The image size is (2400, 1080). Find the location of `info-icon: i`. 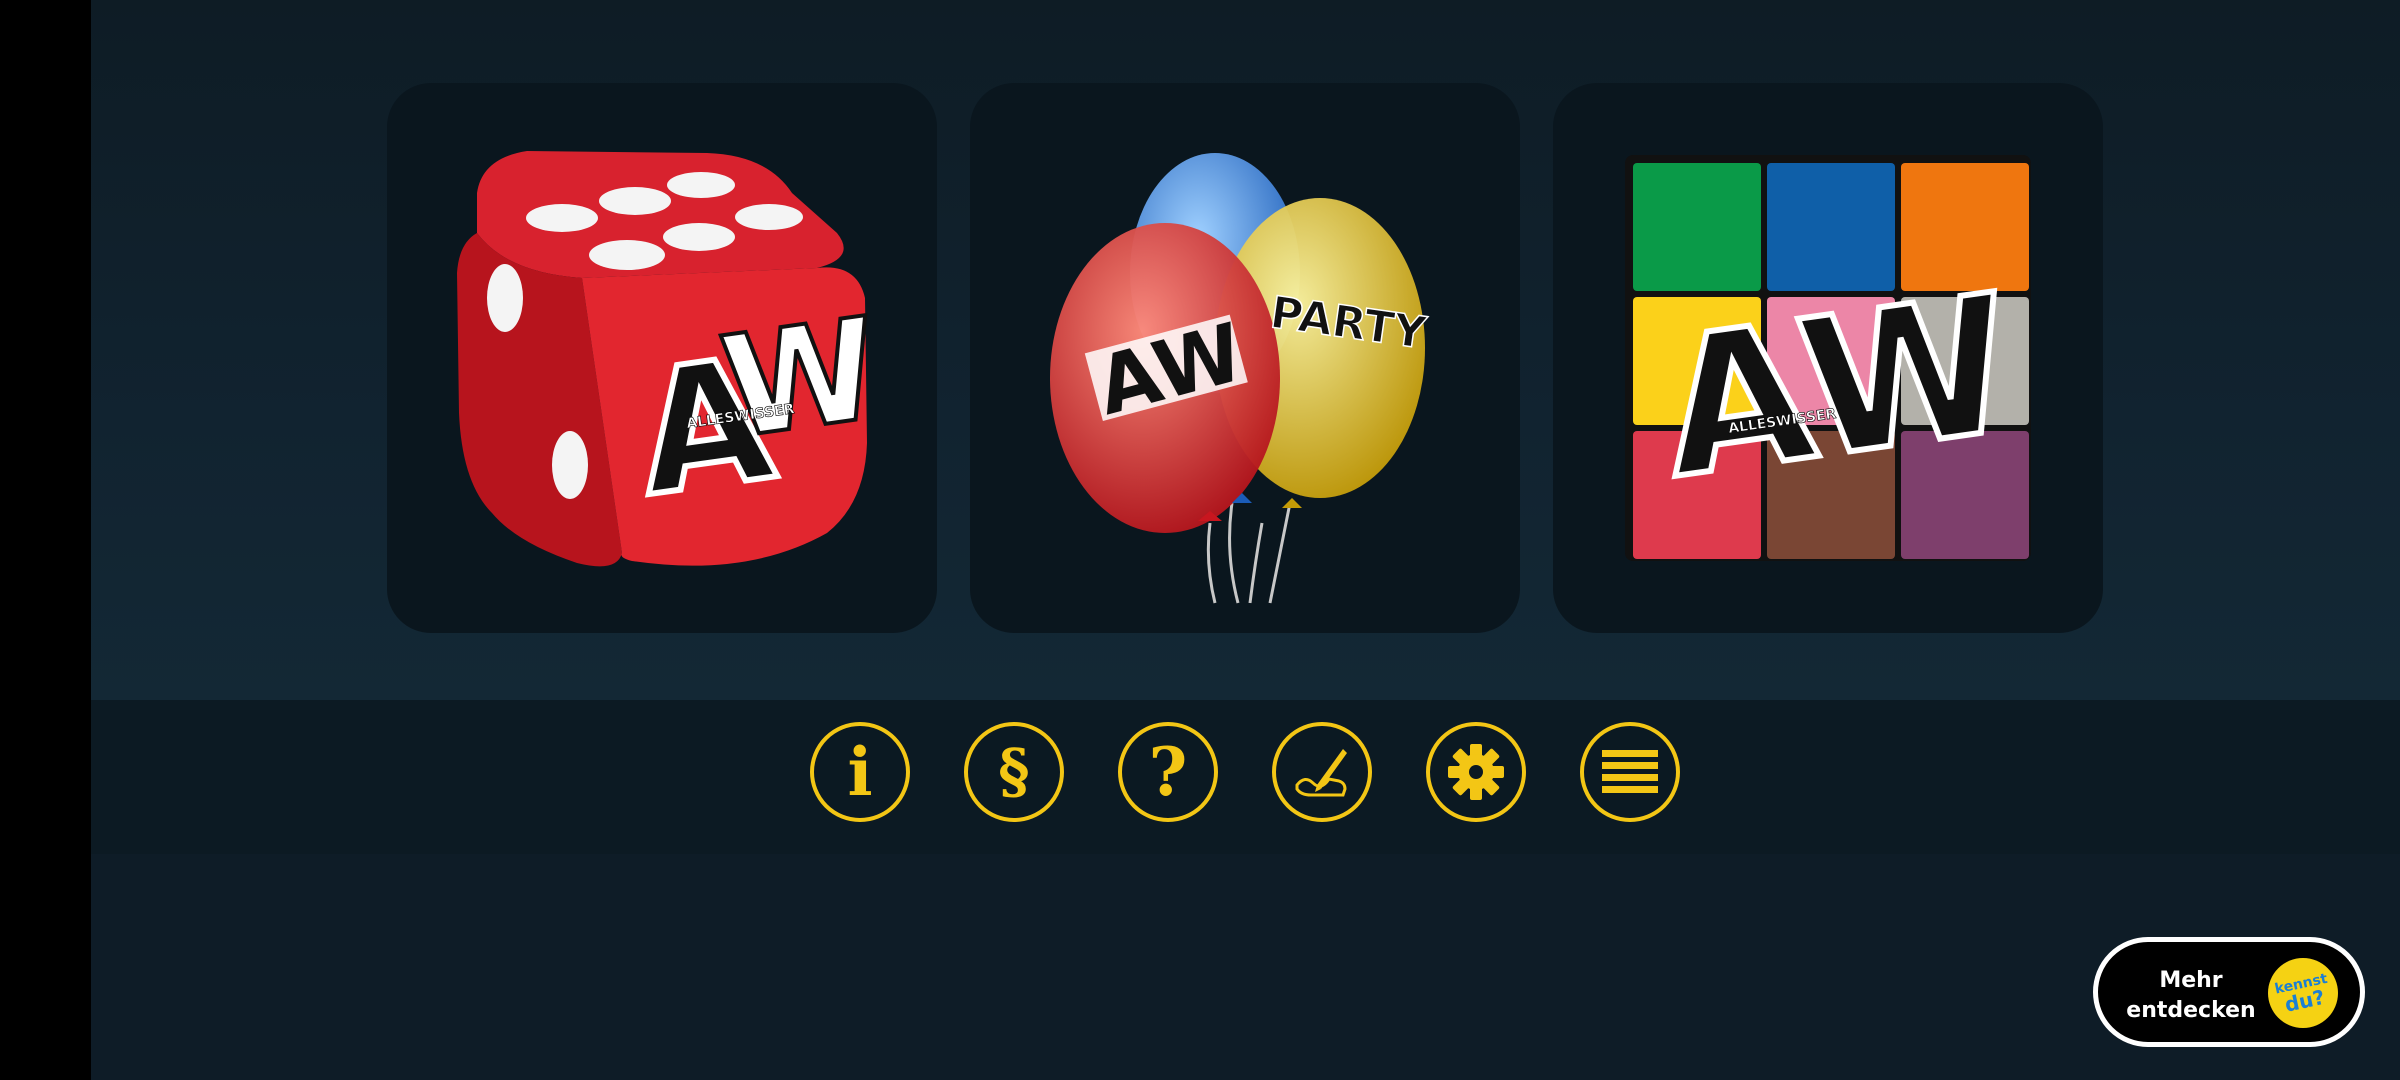

info-icon: i is located at coordinates (860, 772).